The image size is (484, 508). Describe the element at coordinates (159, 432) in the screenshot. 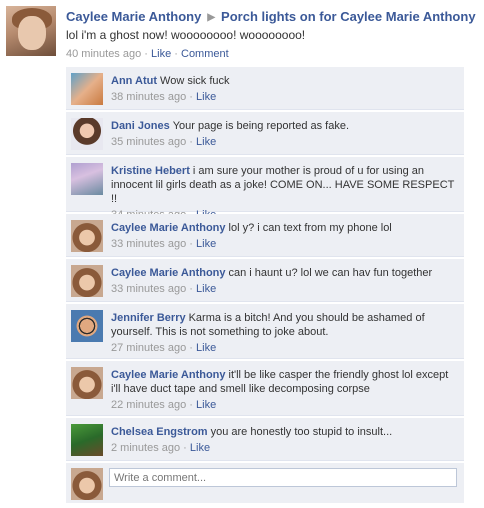

I see `commenter-name: Chelsea Engstrom` at that location.